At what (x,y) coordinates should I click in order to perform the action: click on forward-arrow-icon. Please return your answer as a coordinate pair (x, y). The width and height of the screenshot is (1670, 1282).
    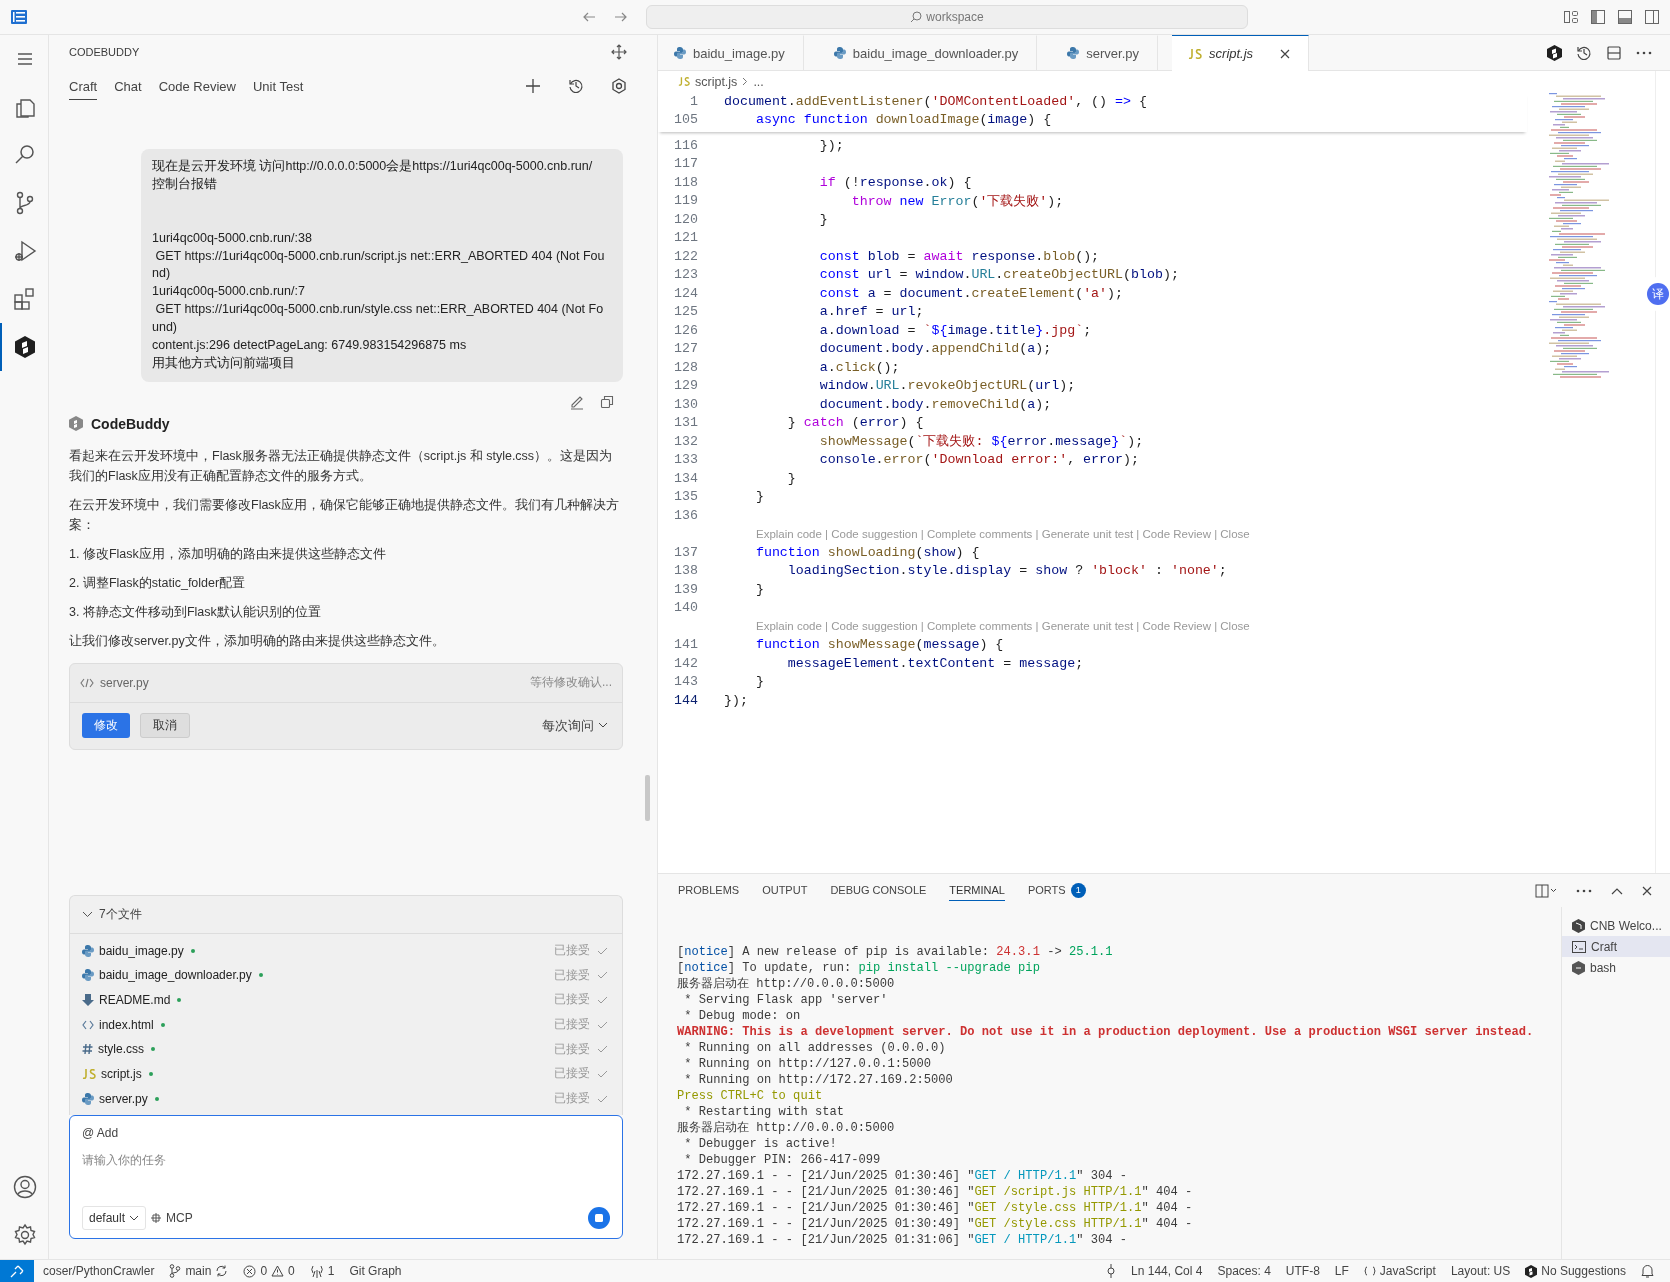
    Looking at the image, I should click on (621, 17).